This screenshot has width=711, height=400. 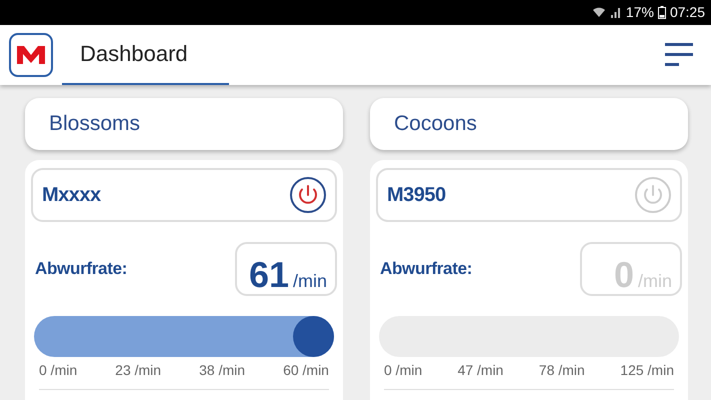 What do you see at coordinates (222, 370) in the screenshot?
I see `slider-tick-label: 38 /min` at bounding box center [222, 370].